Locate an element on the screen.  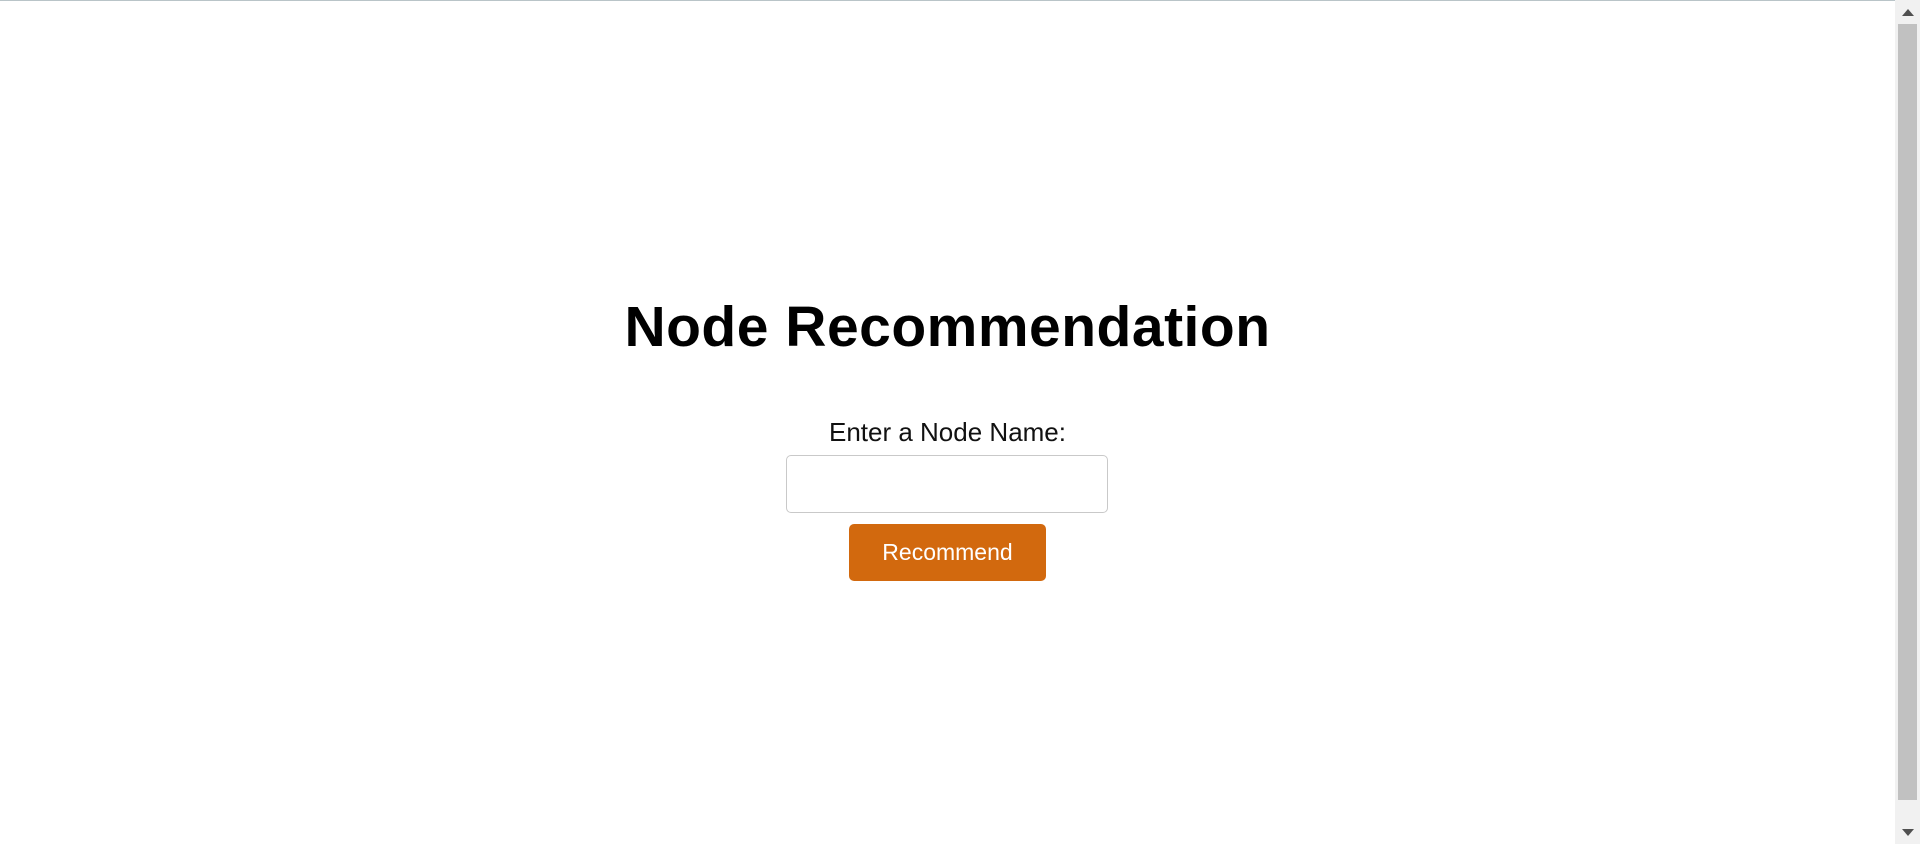
scroll-down-arrow-icon is located at coordinates (1907, 832).